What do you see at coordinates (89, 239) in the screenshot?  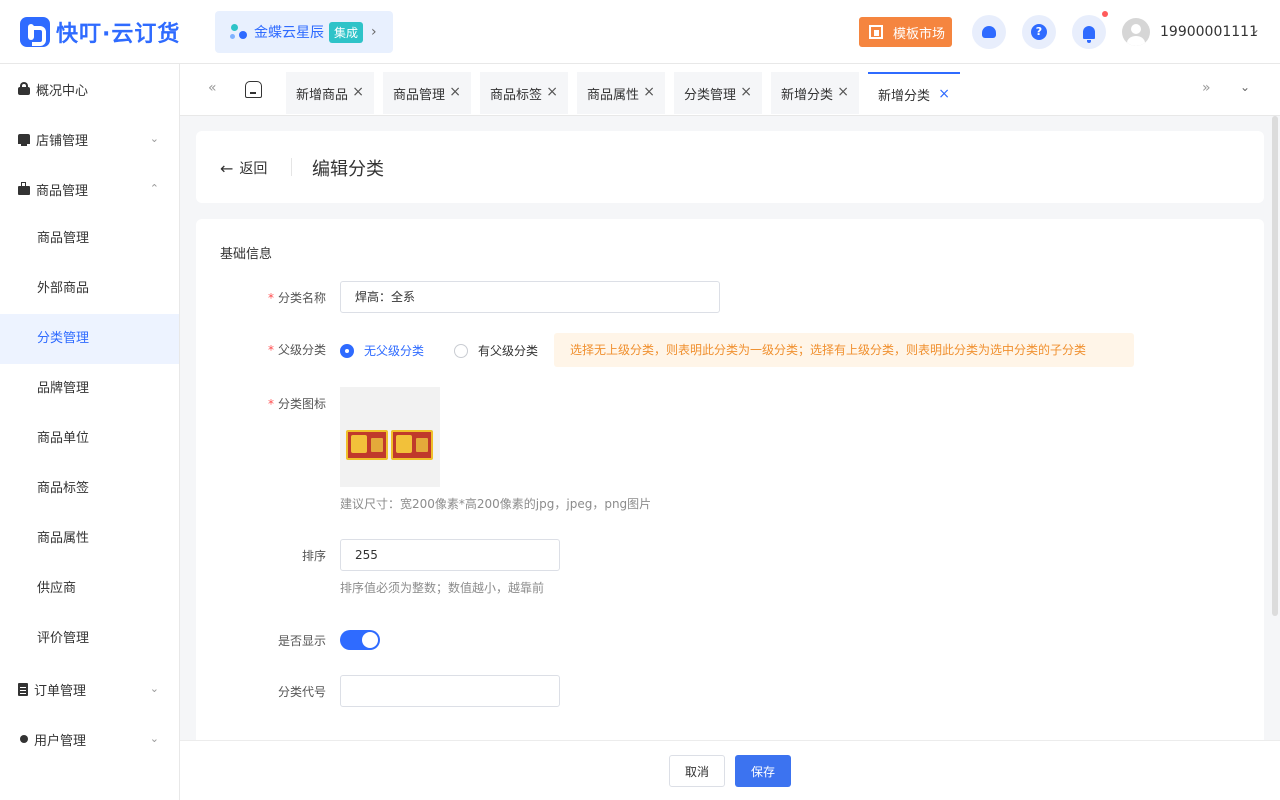 I see `sidebar-item-goods: 商品管理` at bounding box center [89, 239].